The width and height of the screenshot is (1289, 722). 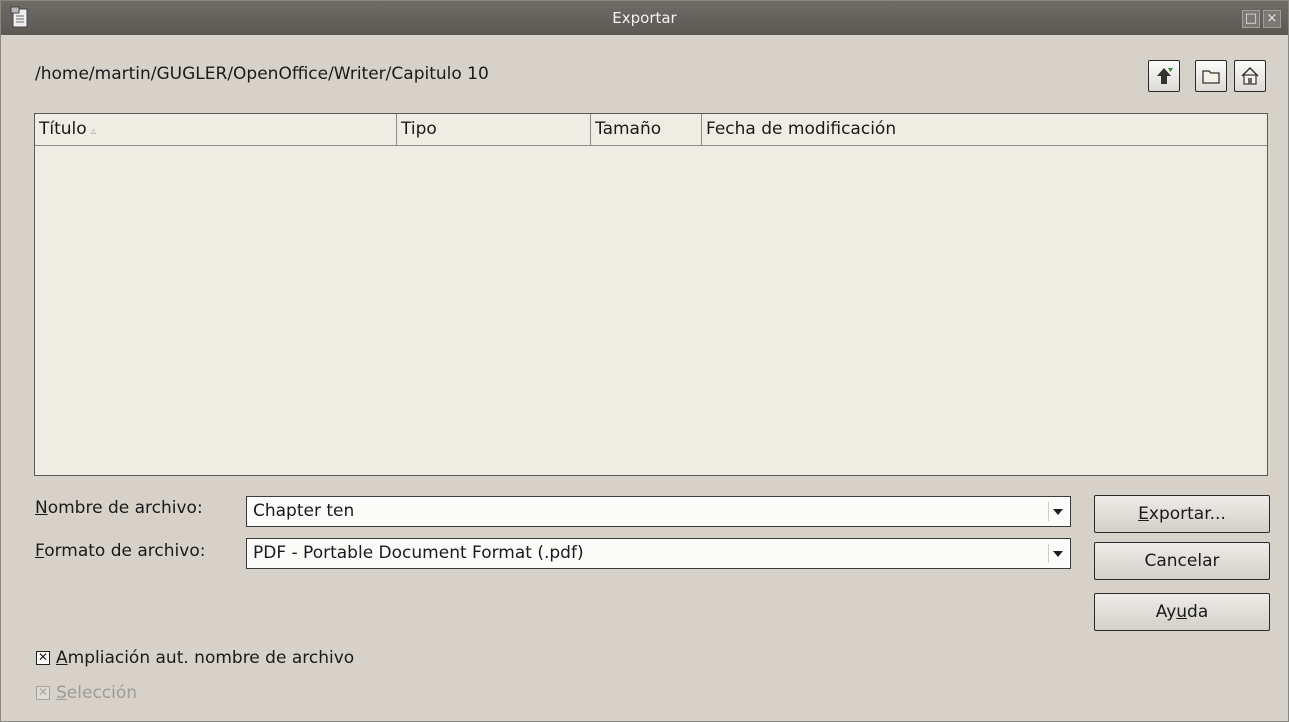 I want to click on new-folder-icon, so click(x=1211, y=77).